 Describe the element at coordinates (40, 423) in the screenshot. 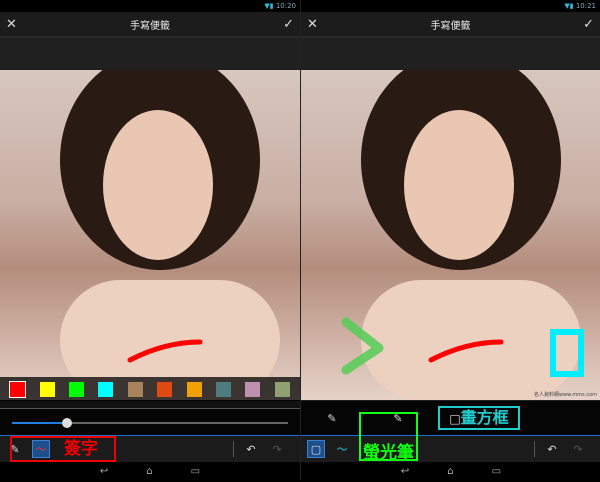

I see `slider-fill` at that location.